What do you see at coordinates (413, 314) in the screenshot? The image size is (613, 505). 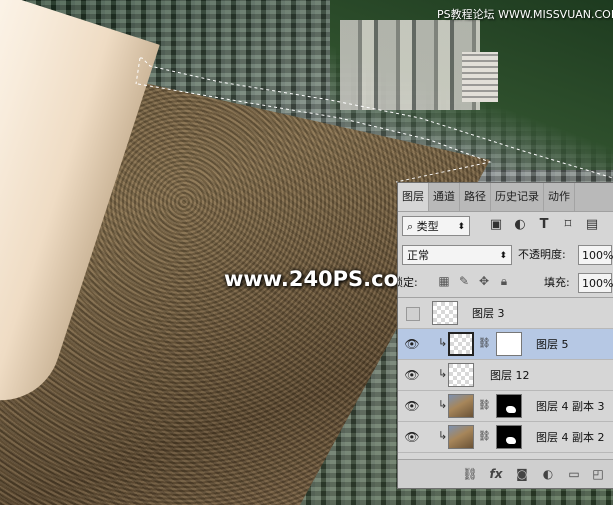 I see `visibility-toggle` at bounding box center [413, 314].